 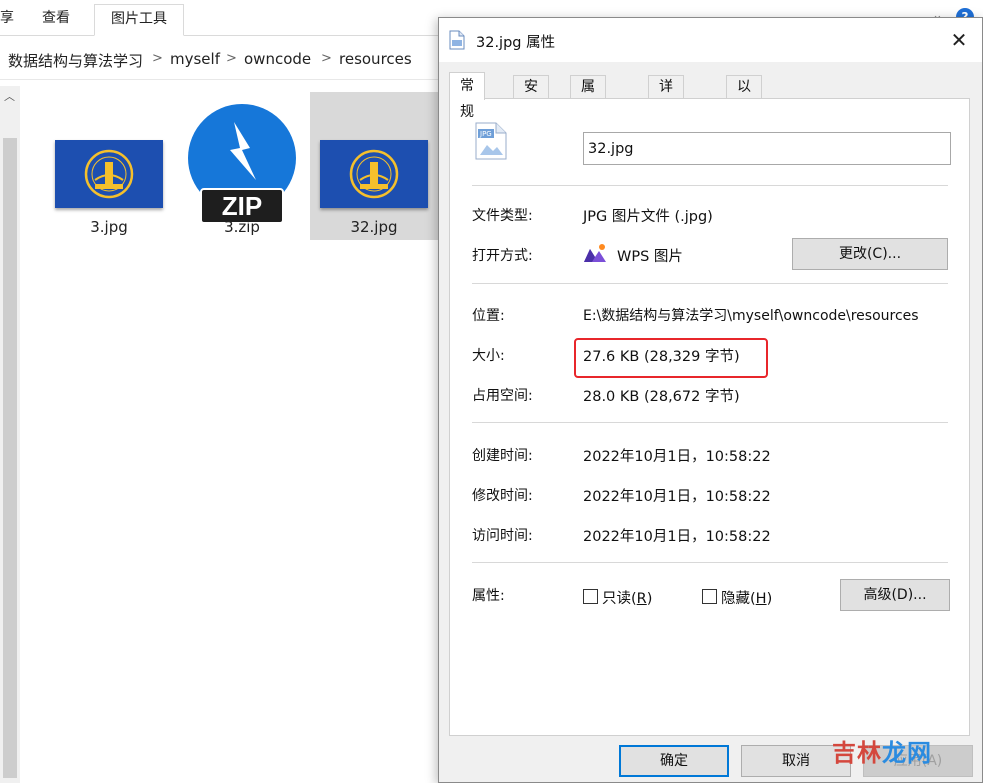 I want to click on ribbon-tab-picture-tools: 图片工具, so click(x=139, y=20).